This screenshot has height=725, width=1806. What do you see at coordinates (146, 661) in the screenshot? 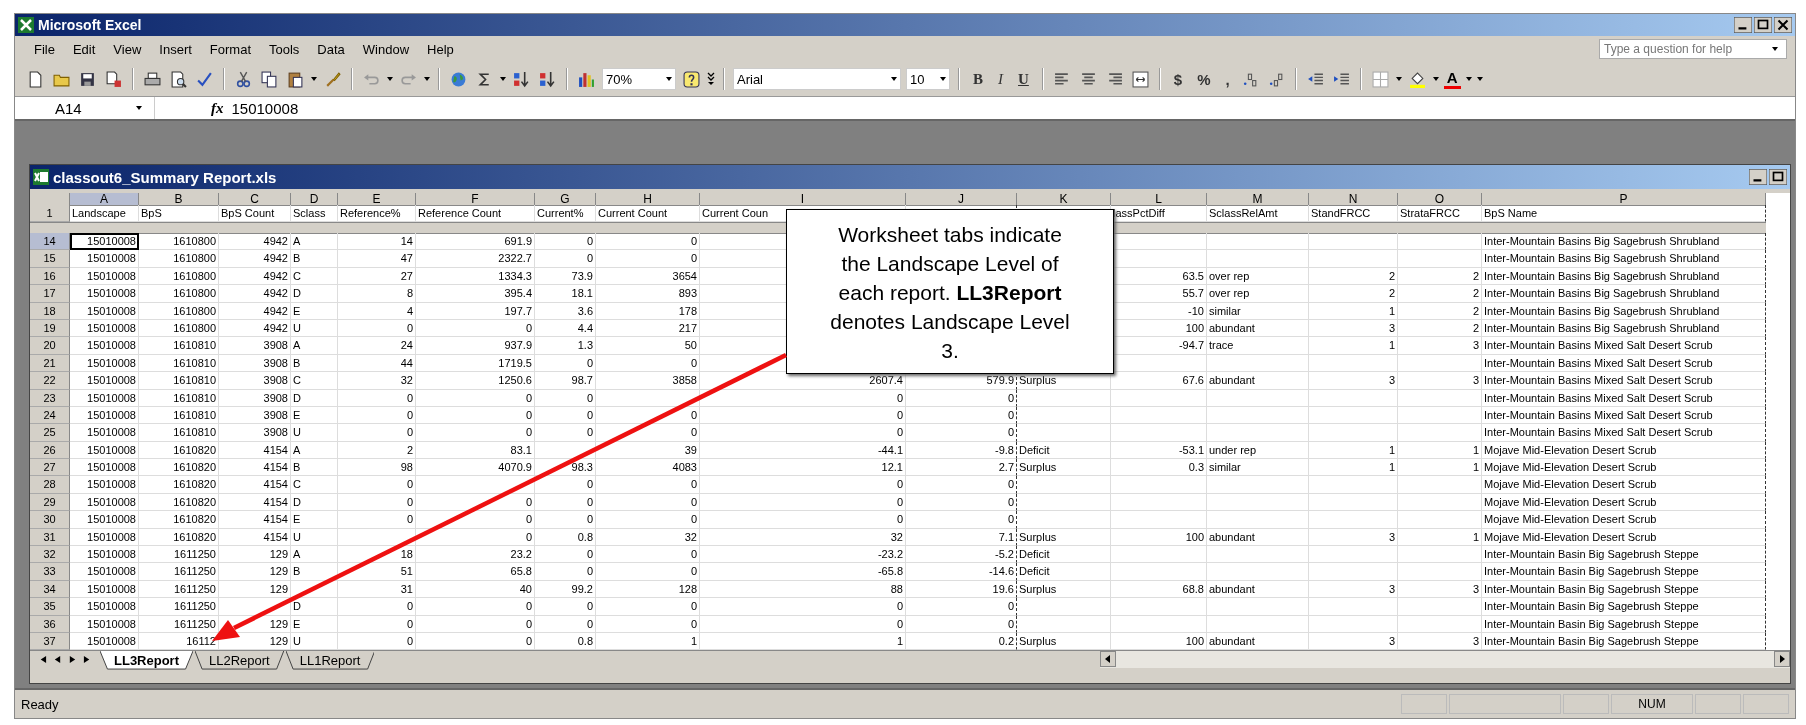
I see `sheet-tab: LL3Report` at bounding box center [146, 661].